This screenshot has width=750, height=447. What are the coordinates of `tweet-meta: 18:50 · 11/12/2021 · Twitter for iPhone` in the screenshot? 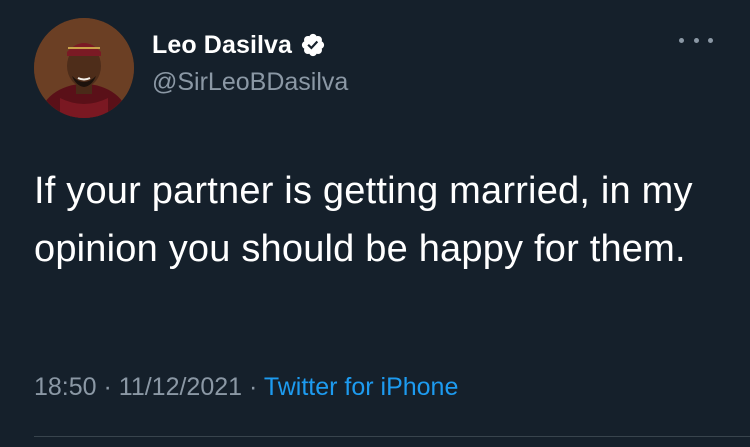 It's located at (246, 387).